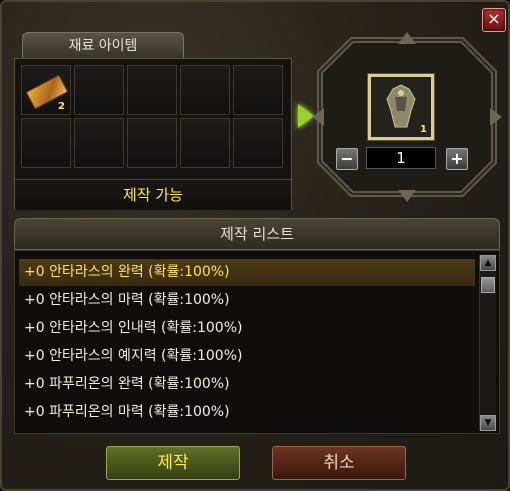  What do you see at coordinates (247, 412) in the screenshot?
I see `list-item: +0 파푸리온의 마력 (확률:100%)` at bounding box center [247, 412].